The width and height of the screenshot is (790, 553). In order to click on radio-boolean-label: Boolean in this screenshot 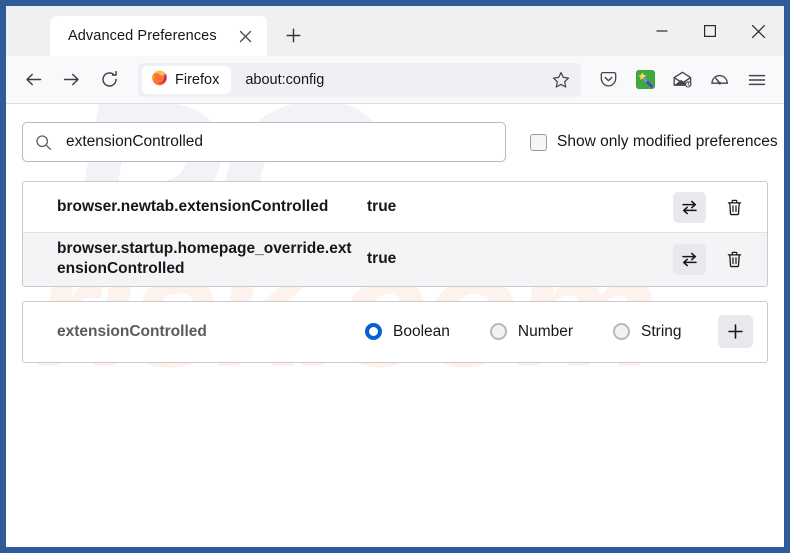, I will do `click(421, 331)`.